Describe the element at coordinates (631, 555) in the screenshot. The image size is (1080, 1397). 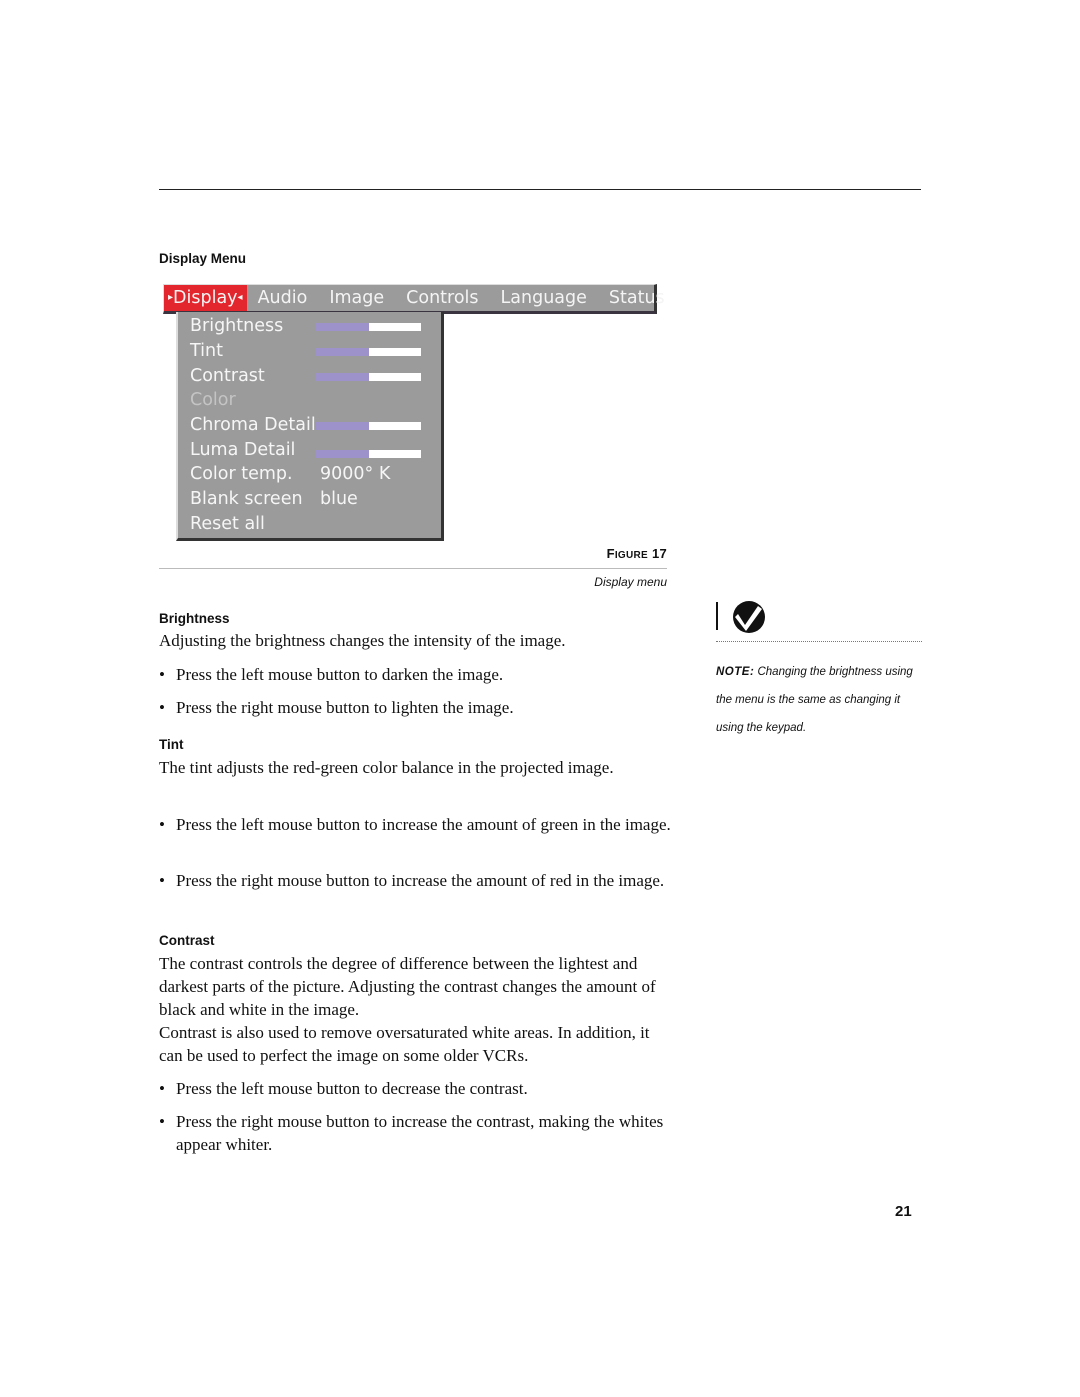
I see `figure-word: IGURE` at that location.